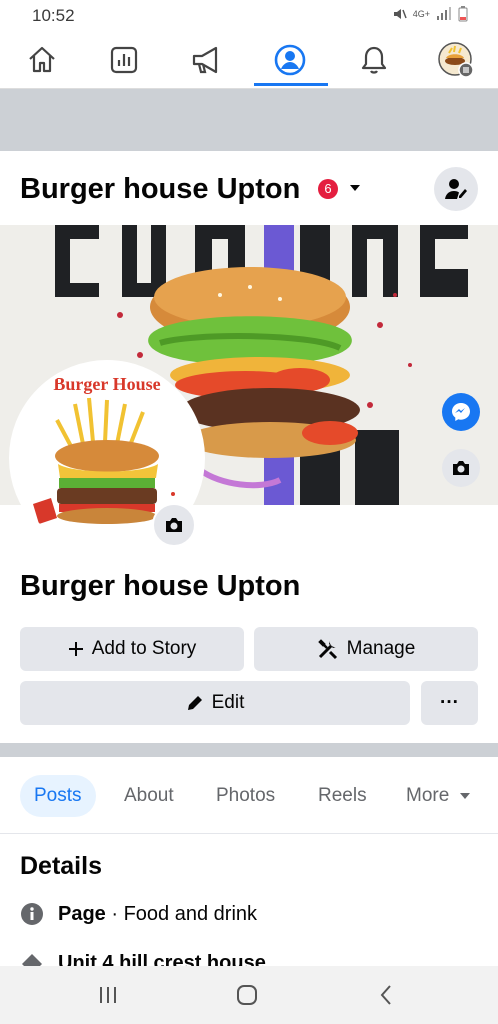 The width and height of the screenshot is (498, 1024). I want to click on add-to-story-button: Add to Story, so click(132, 649).